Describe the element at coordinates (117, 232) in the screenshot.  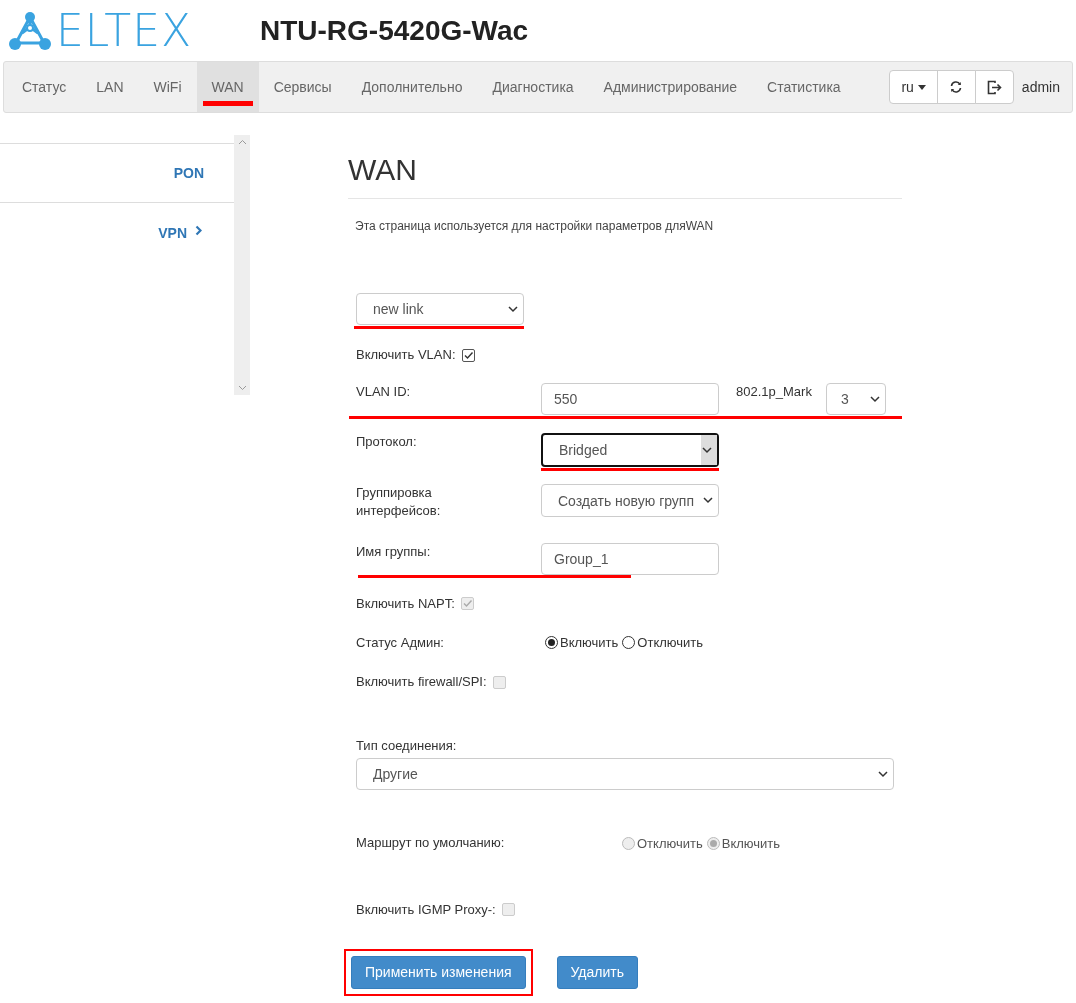
I see `sidebar-item: VPN` at that location.